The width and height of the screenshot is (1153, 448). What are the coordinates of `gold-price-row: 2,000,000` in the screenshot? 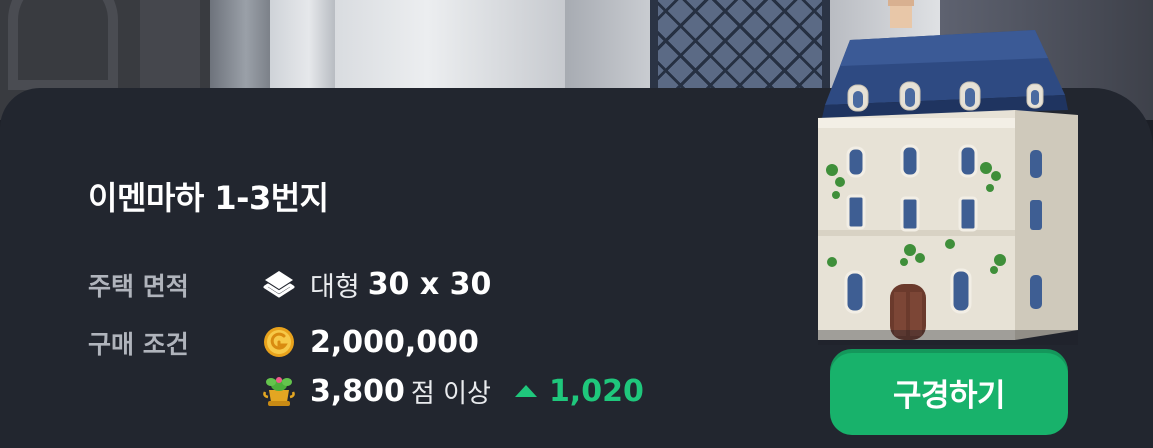 It's located at (369, 342).